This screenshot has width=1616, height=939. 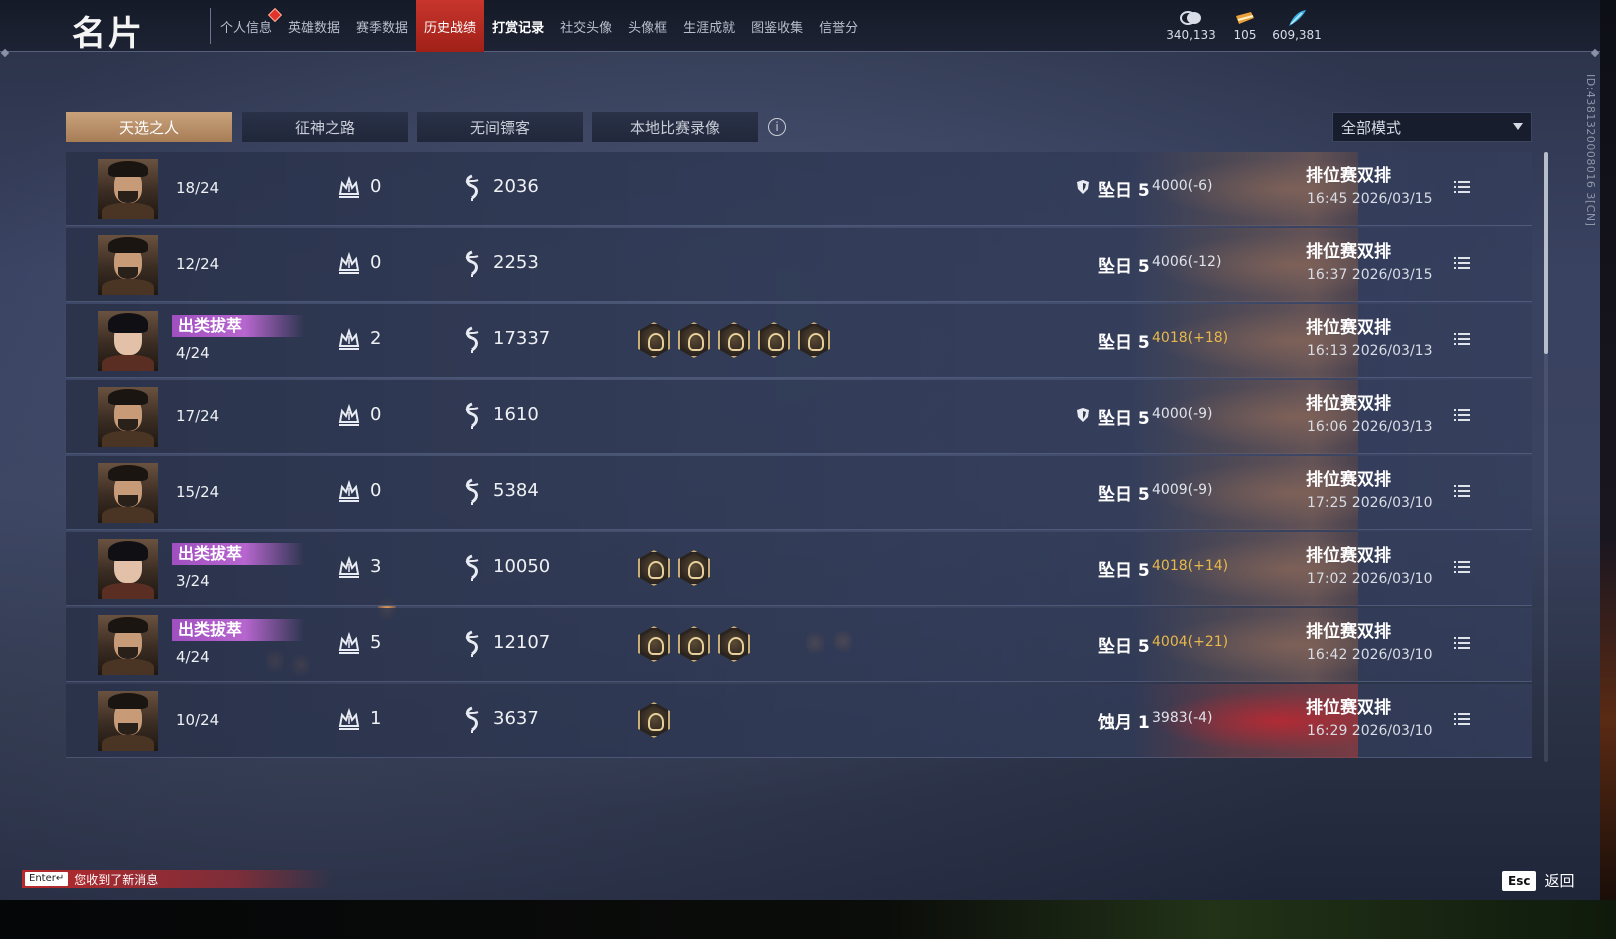 I want to click on nav-tab: 赛季数据, so click(x=382, y=26).